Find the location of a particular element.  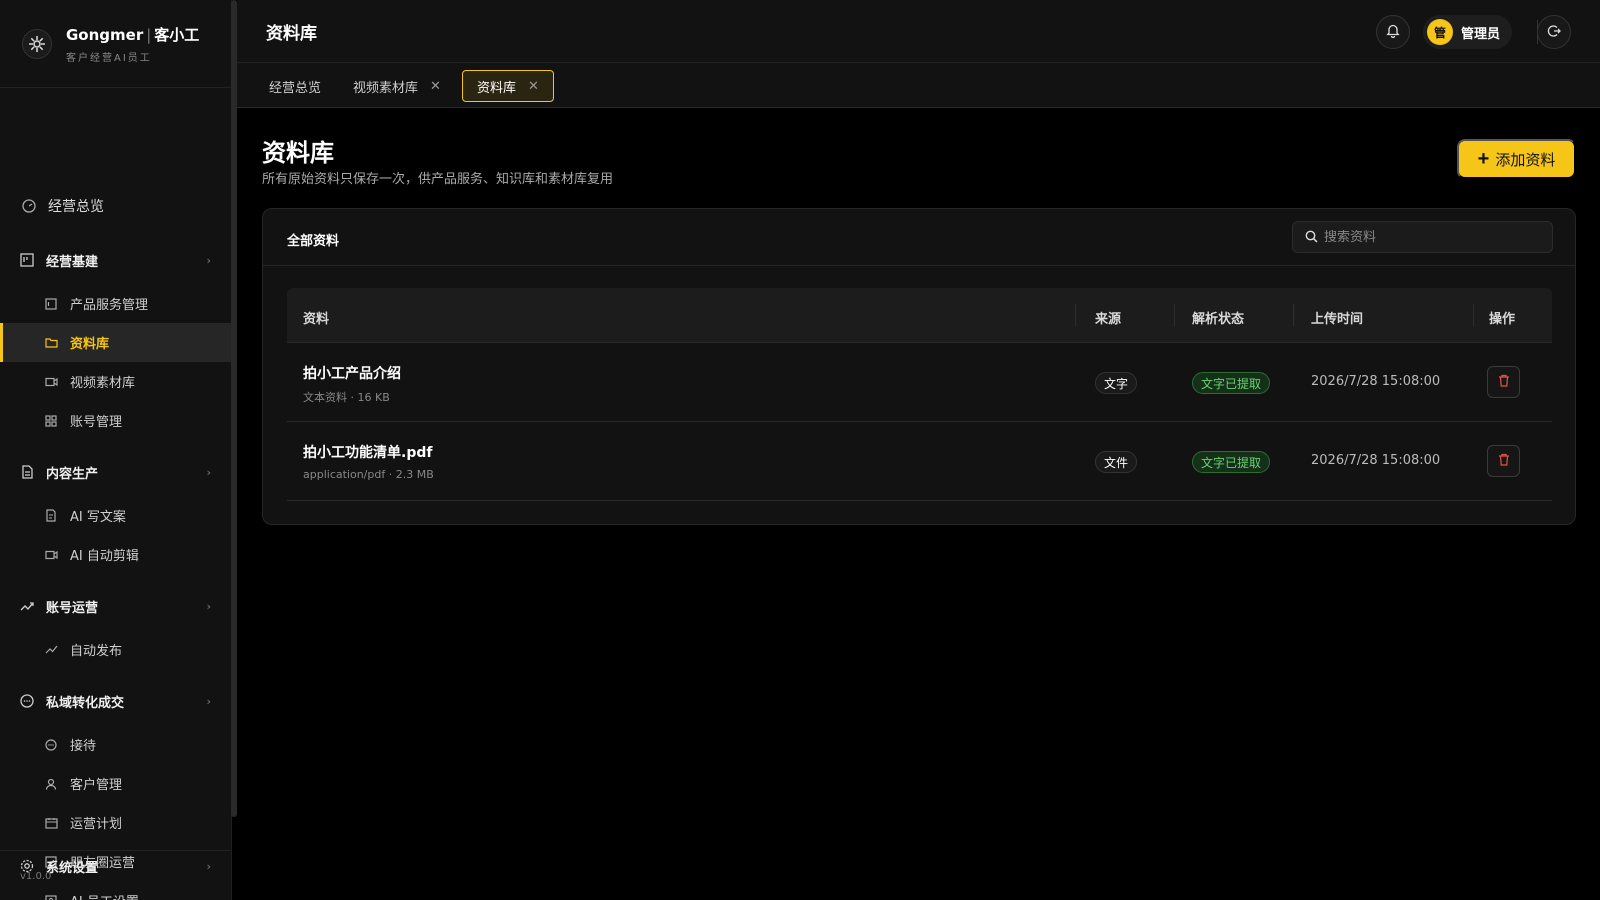

user-name: 管理员 is located at coordinates (1481, 34).